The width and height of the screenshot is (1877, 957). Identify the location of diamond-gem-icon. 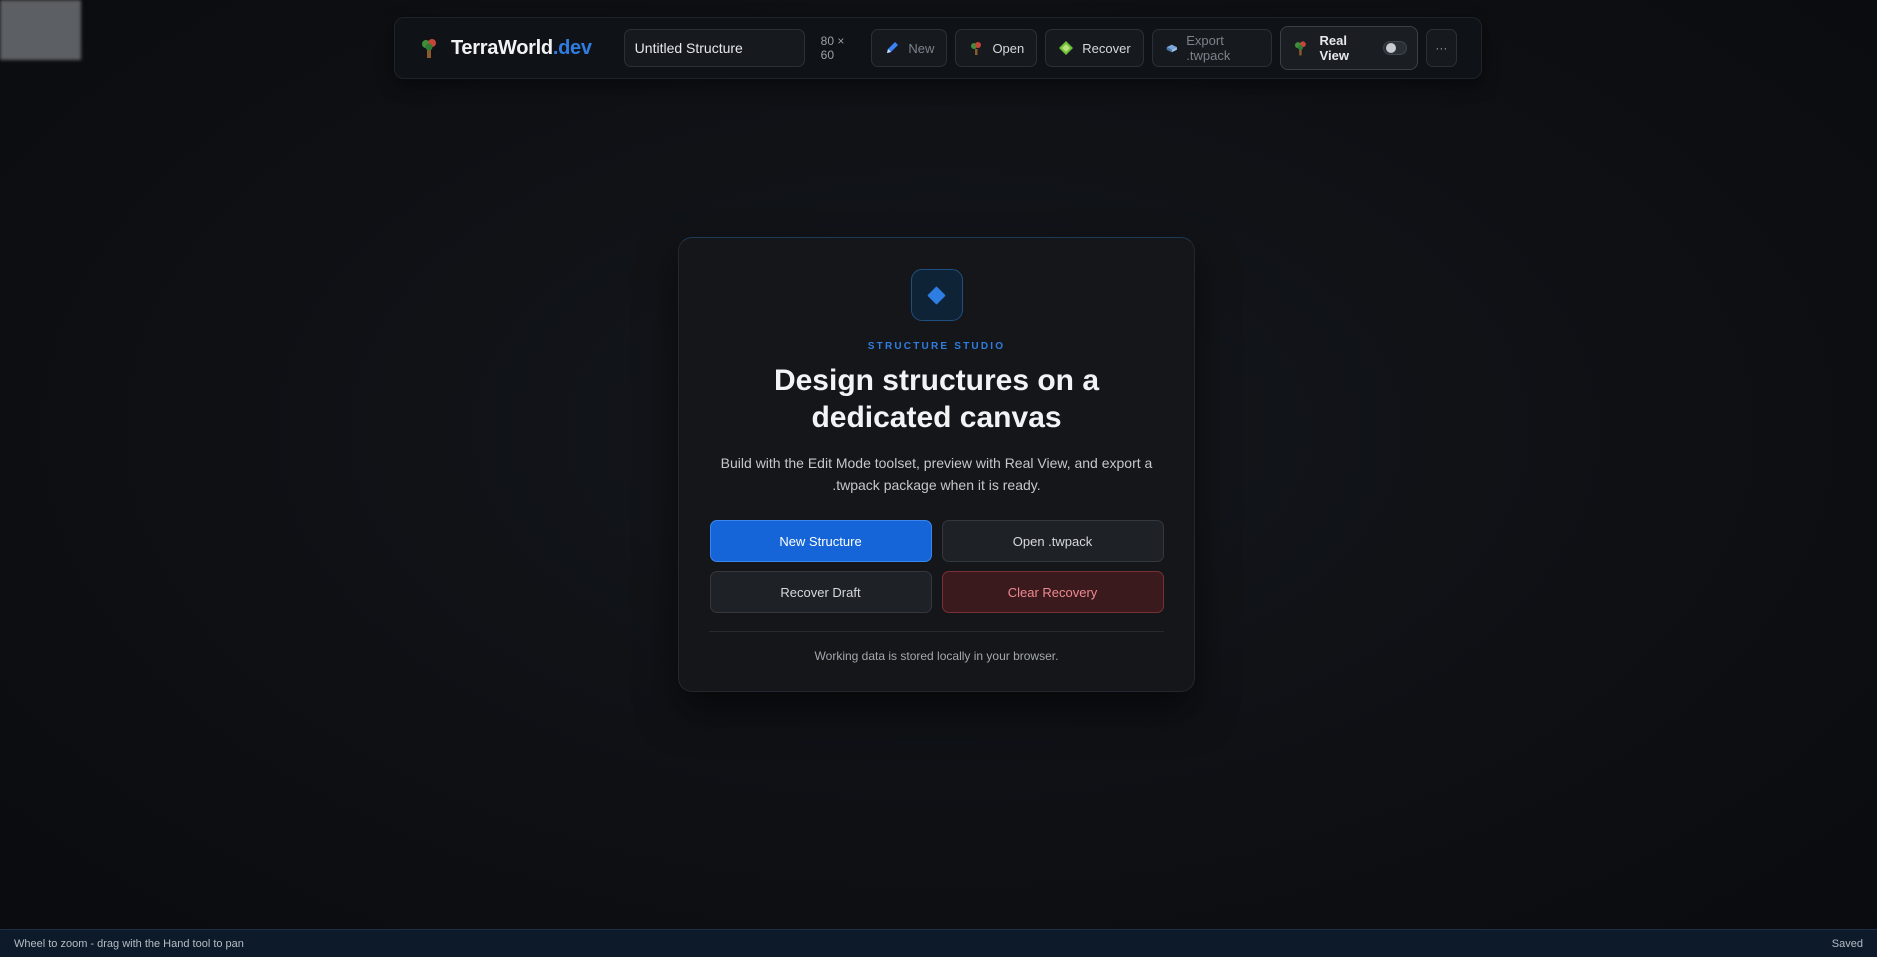
(1066, 48).